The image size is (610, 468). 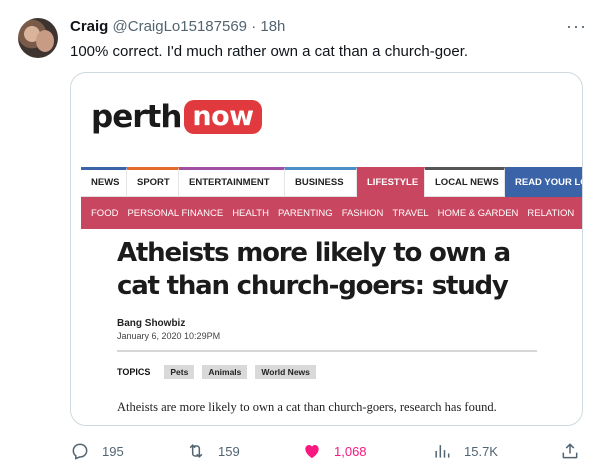 What do you see at coordinates (232, 182) in the screenshot?
I see `nav-entertainment: ENTERTAINMENT` at bounding box center [232, 182].